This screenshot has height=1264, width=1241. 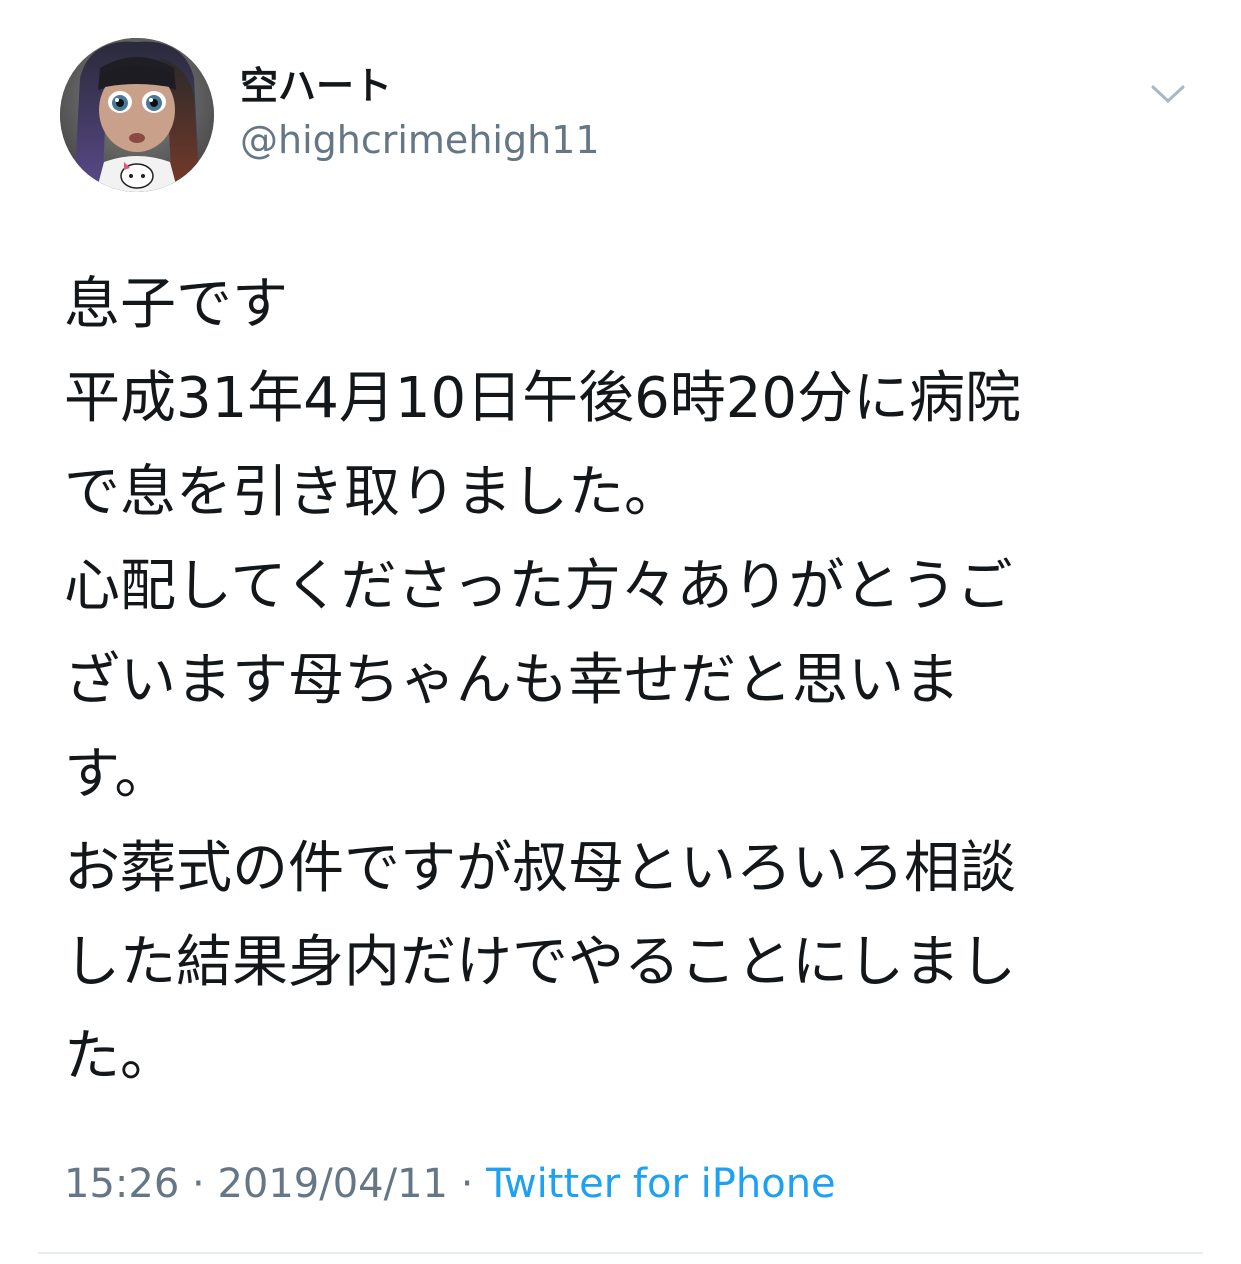 I want to click on tweet-text-line: ざいます母ちゃんも幸せだと思いま, so click(x=512, y=680).